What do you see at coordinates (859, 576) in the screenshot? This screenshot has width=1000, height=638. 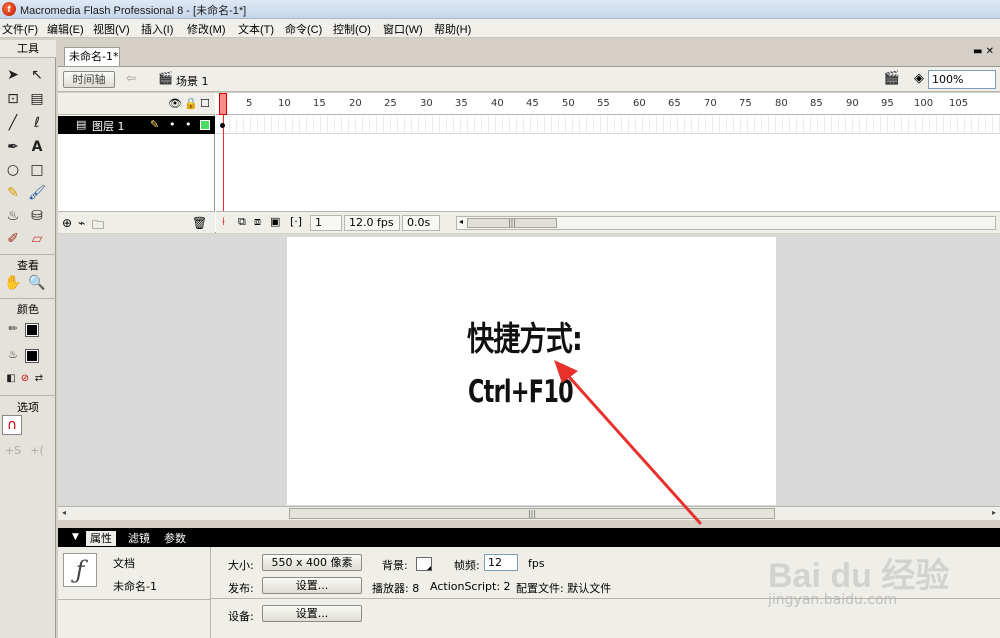 I see `watermark-logo: Bai du 经验` at bounding box center [859, 576].